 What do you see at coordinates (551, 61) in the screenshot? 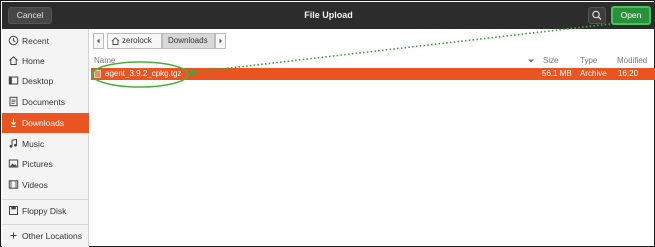
I see `column-header-size: Size` at bounding box center [551, 61].